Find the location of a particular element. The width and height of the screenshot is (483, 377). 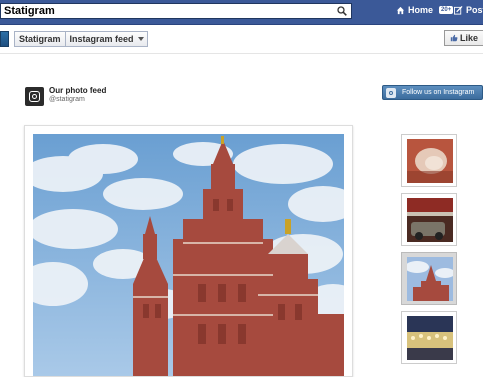

like-button: Like is located at coordinates (463, 38).